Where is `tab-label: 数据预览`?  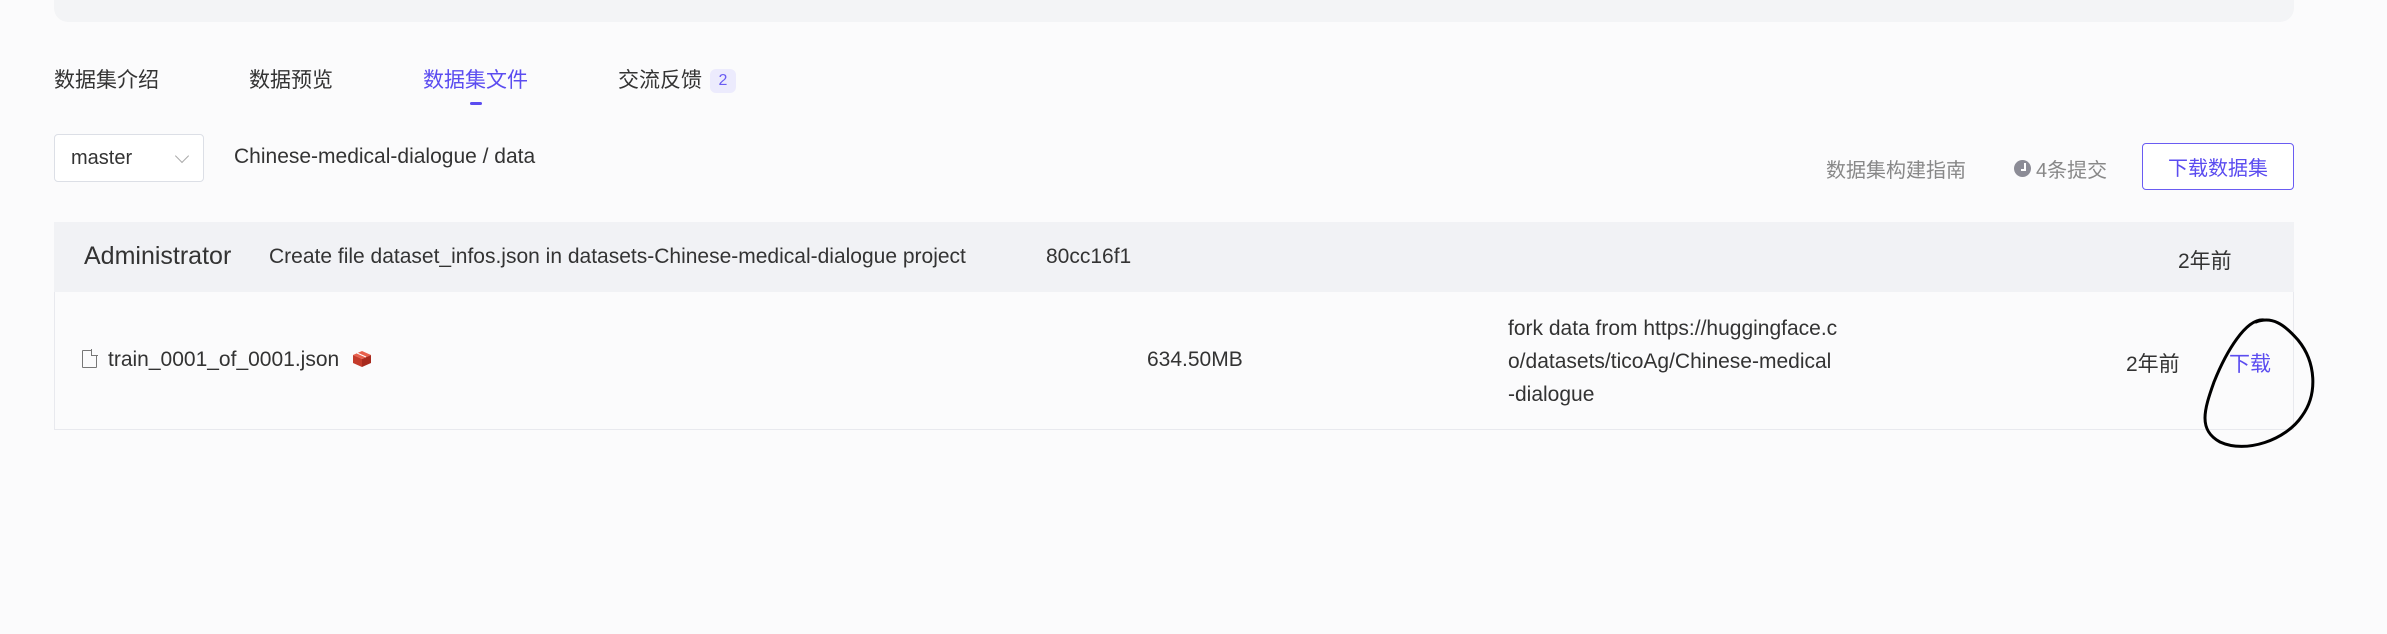
tab-label: 数据预览 is located at coordinates (291, 80).